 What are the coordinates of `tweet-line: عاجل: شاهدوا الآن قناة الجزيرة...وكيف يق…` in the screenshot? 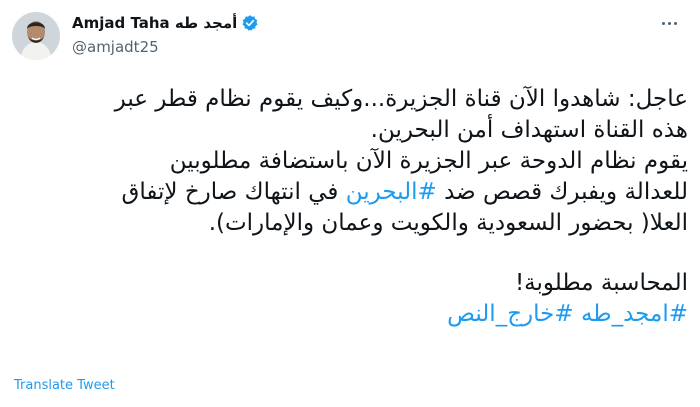 It's located at (401, 99).